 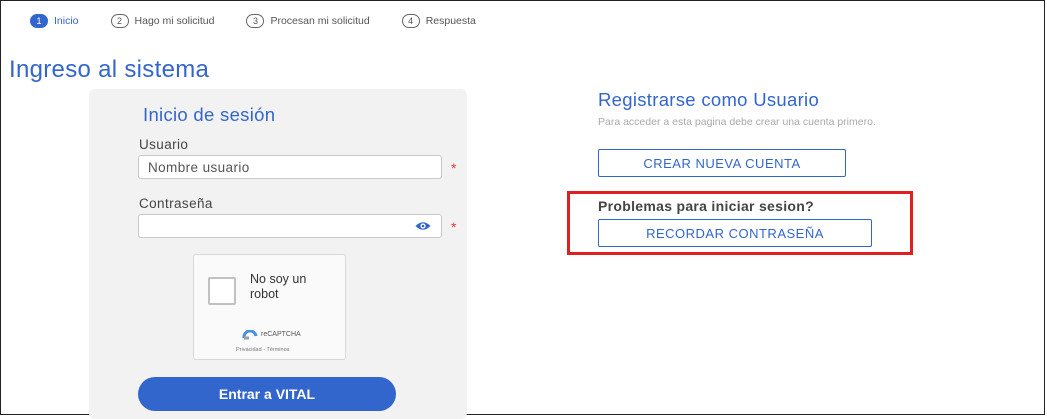 I want to click on recaptcha-terms-link: Privacidad - Términos, so click(x=262, y=350).